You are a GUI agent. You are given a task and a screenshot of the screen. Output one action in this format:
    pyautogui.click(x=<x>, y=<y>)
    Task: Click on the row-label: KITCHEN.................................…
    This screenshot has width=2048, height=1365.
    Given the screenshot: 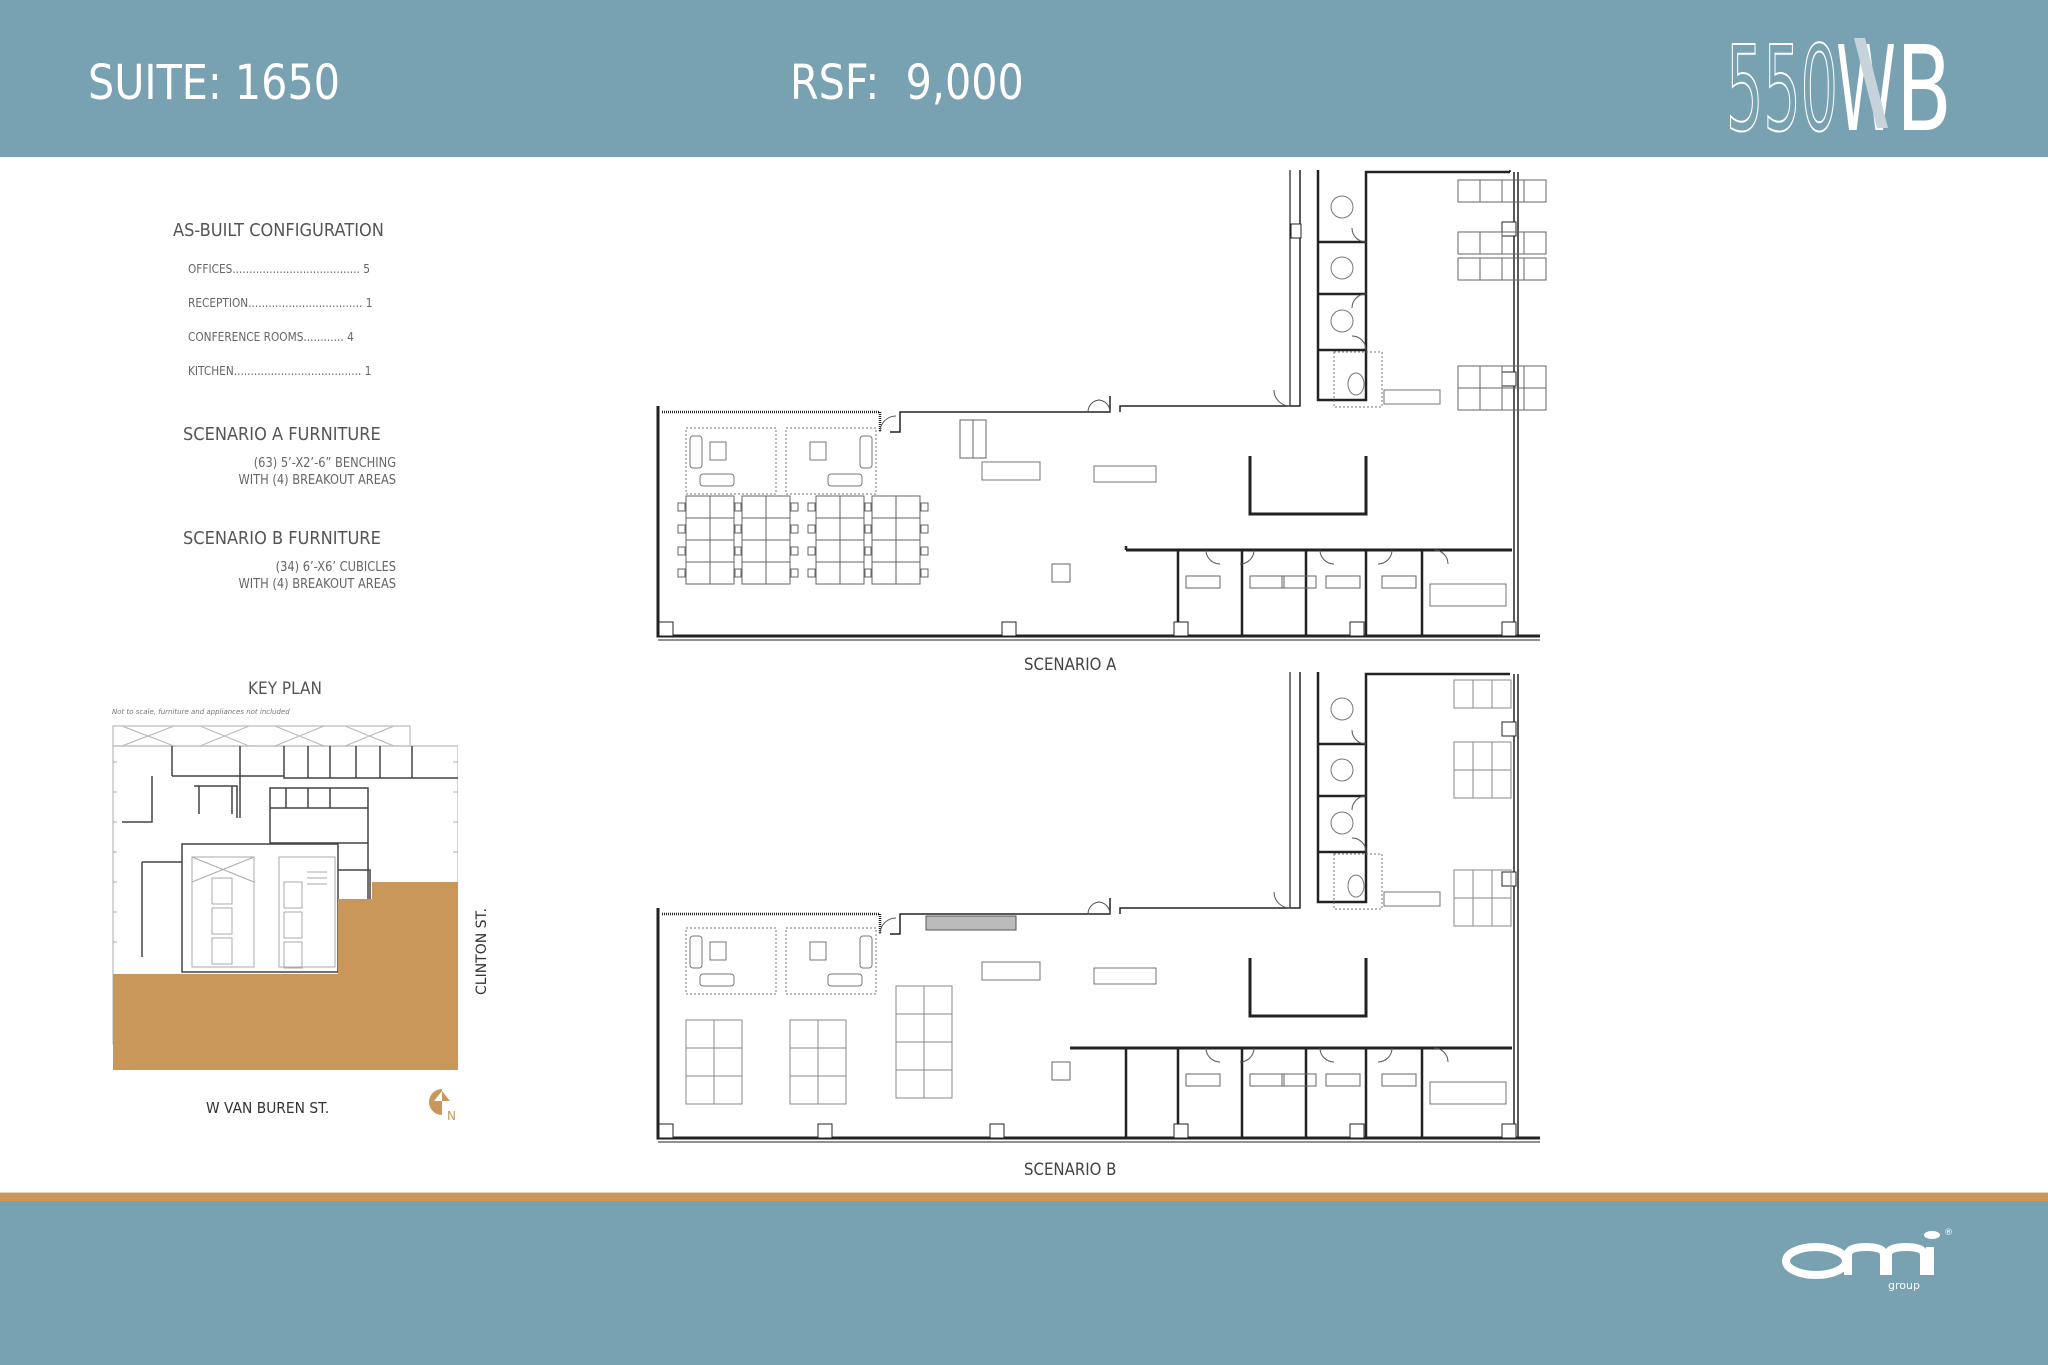 What is the action you would take?
    pyautogui.click(x=275, y=371)
    